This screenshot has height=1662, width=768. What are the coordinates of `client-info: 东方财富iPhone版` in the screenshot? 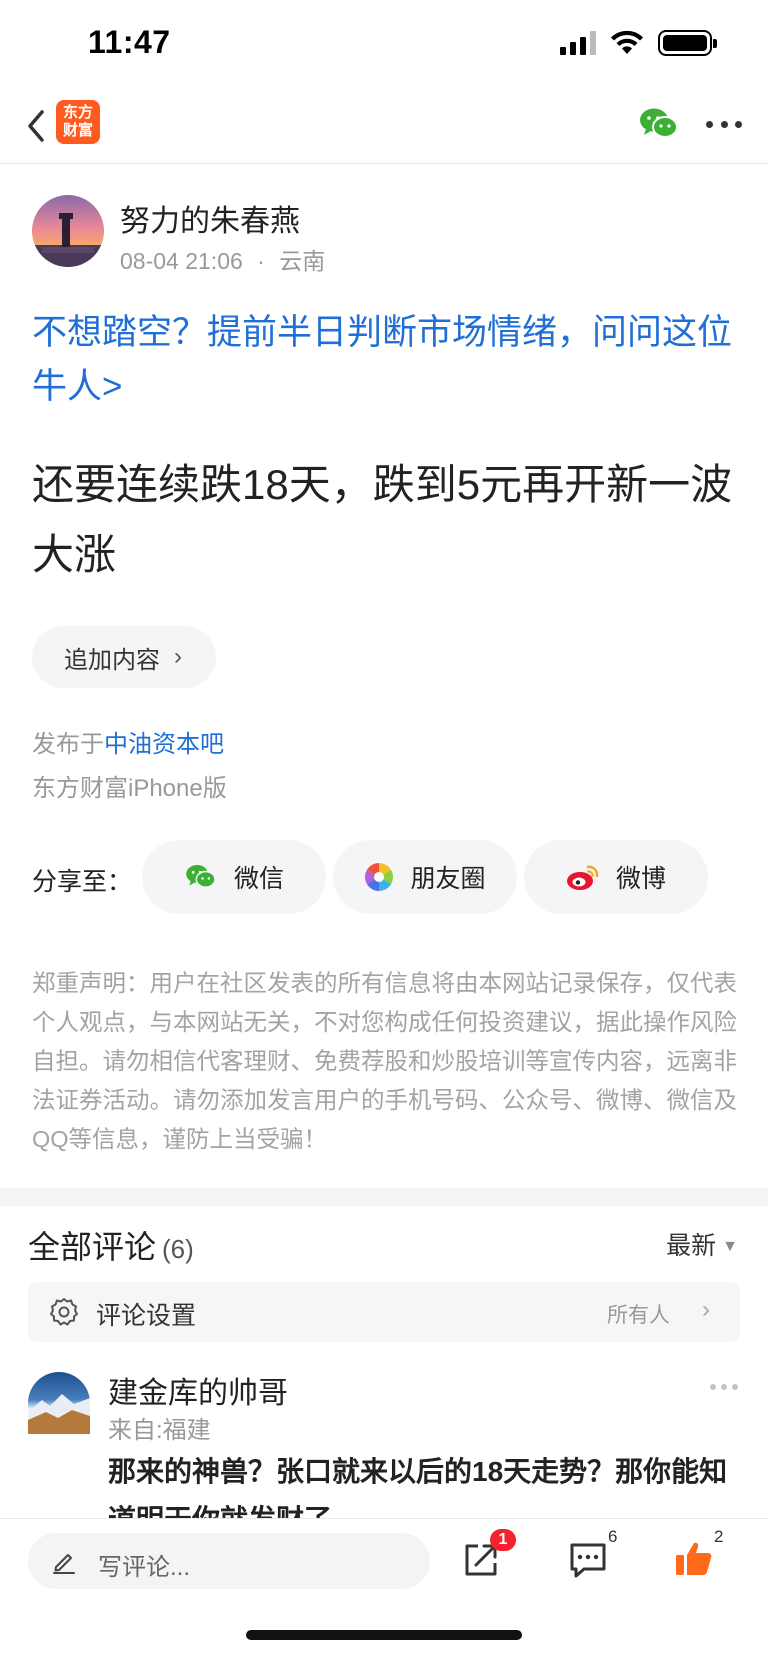 It's located at (129, 788).